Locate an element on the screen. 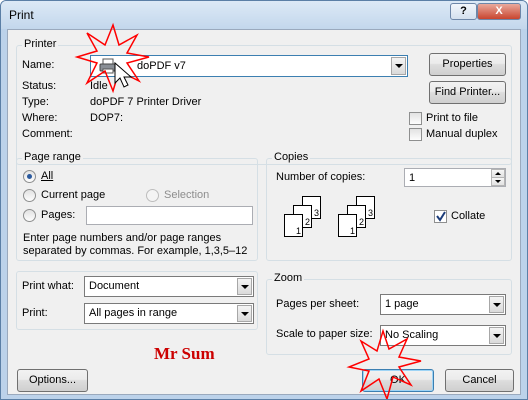 Image resolution: width=528 pixels, height=400 pixels. collate-checkbox is located at coordinates (440, 216).